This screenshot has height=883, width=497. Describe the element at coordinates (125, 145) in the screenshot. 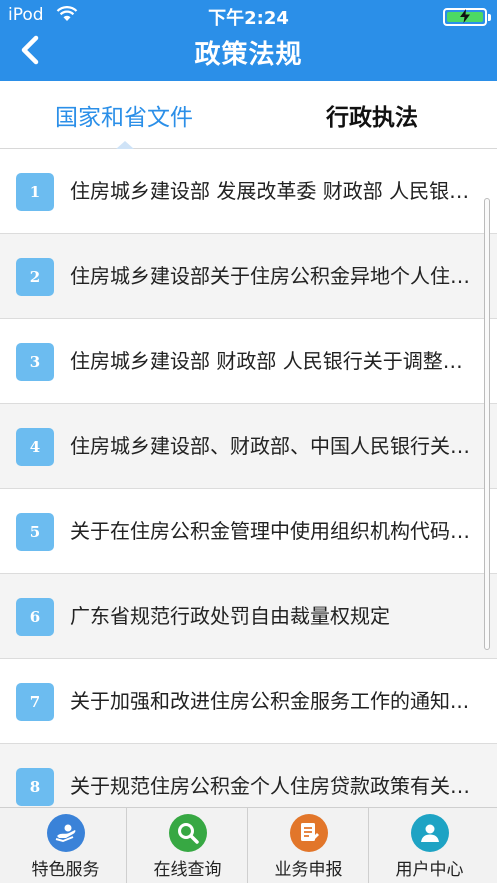

I see `active-tab-indicator` at that location.